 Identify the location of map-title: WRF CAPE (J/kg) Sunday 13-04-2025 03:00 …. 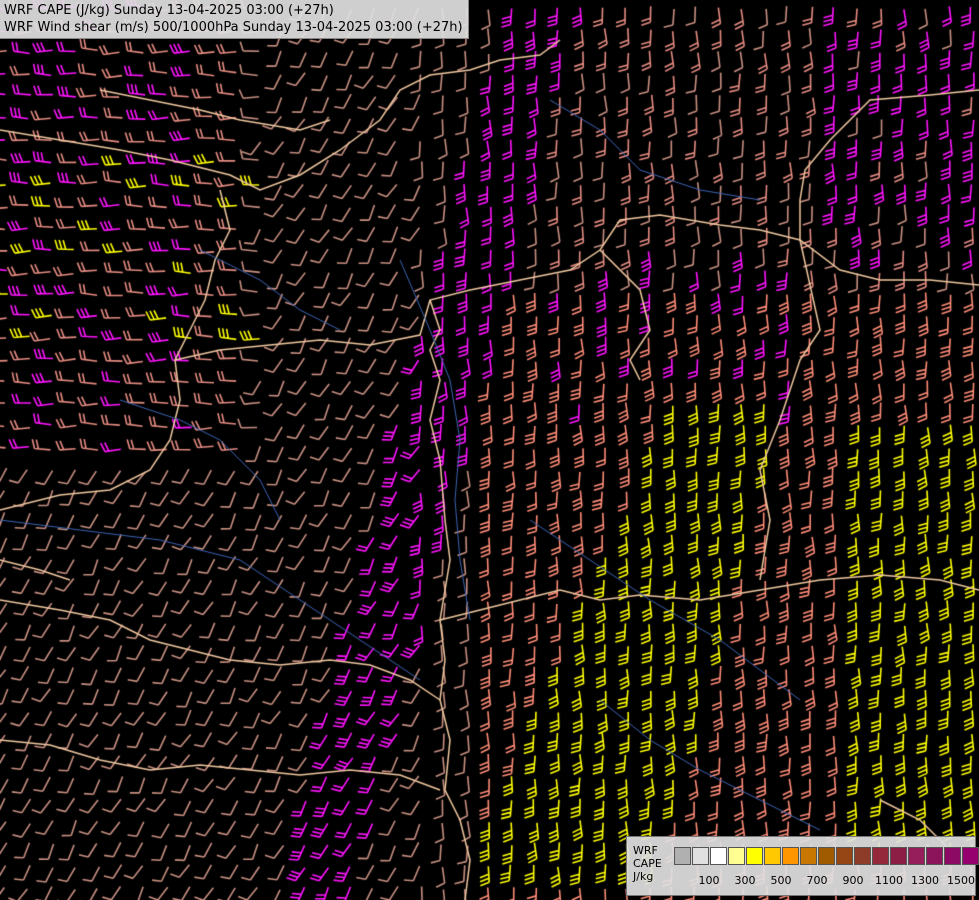
(234, 19).